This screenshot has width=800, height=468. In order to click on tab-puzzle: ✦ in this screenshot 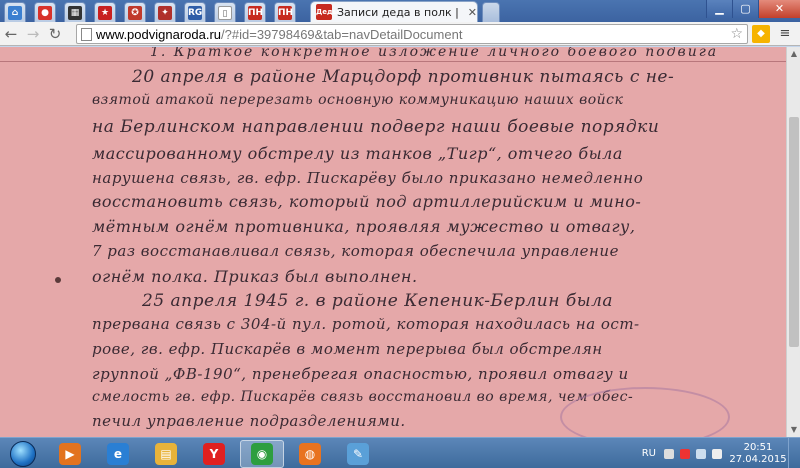, I will do `click(165, 12)`.